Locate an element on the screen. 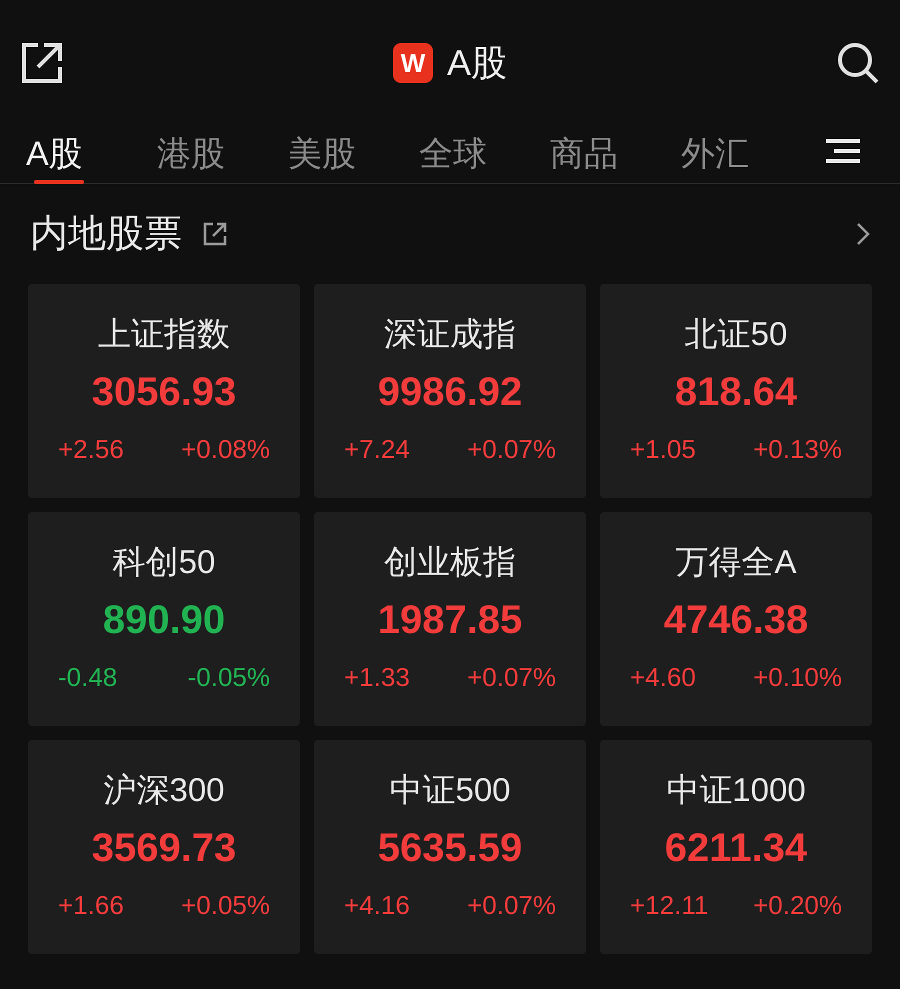 This screenshot has height=989, width=900. search-icon is located at coordinates (858, 63).